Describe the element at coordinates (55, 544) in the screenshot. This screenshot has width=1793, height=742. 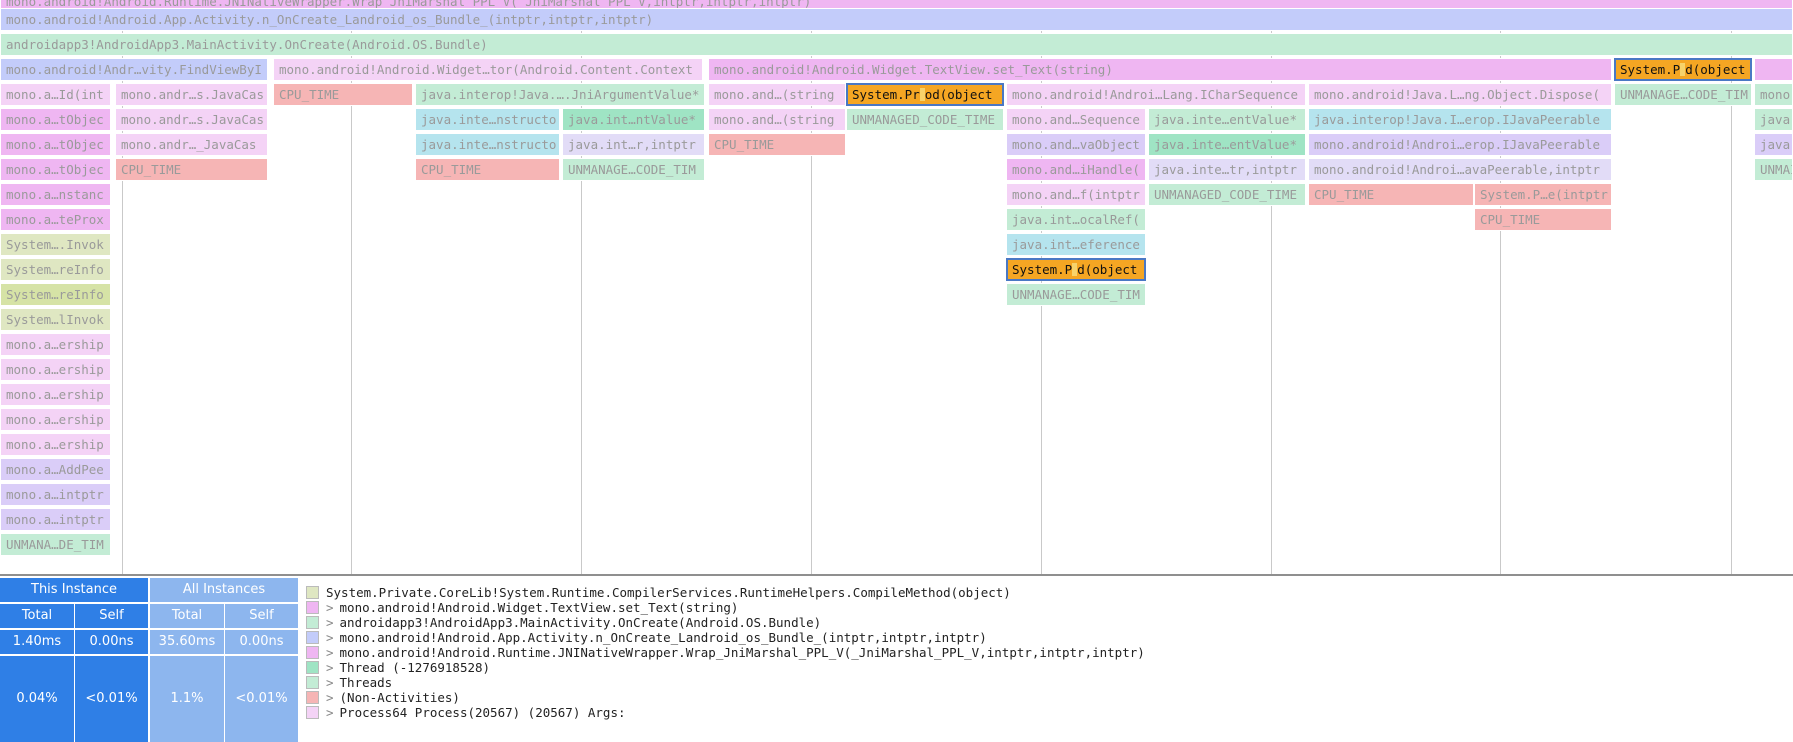
I see `flame-frame: UNMANA…DE_TIM` at that location.